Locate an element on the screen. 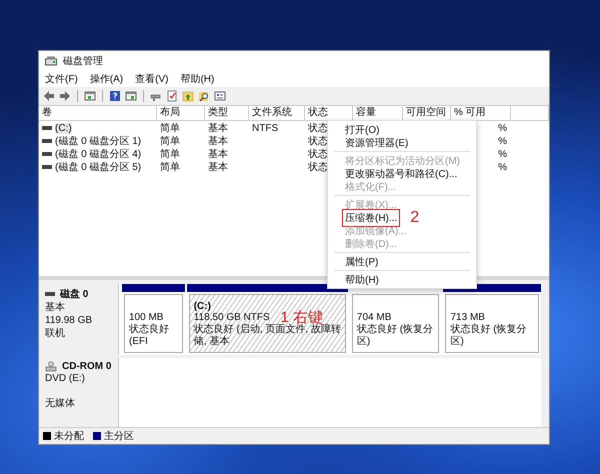  step-annotation: 2 is located at coordinates (415, 217).